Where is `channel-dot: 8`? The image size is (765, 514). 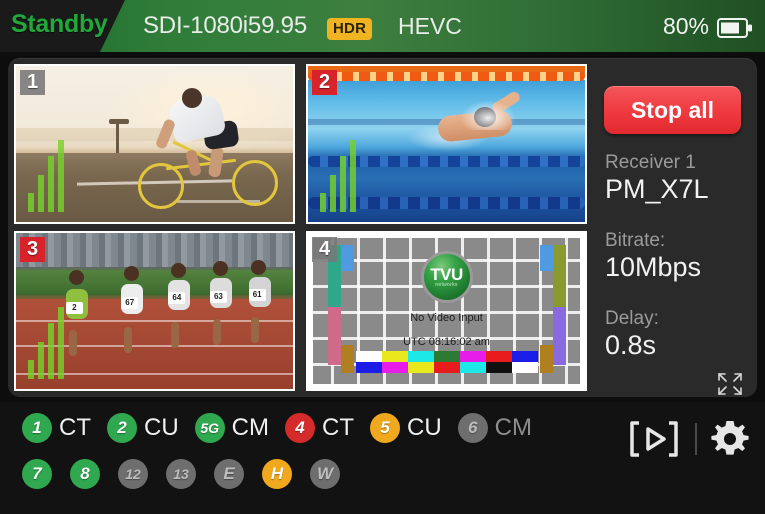 channel-dot: 8 is located at coordinates (85, 474).